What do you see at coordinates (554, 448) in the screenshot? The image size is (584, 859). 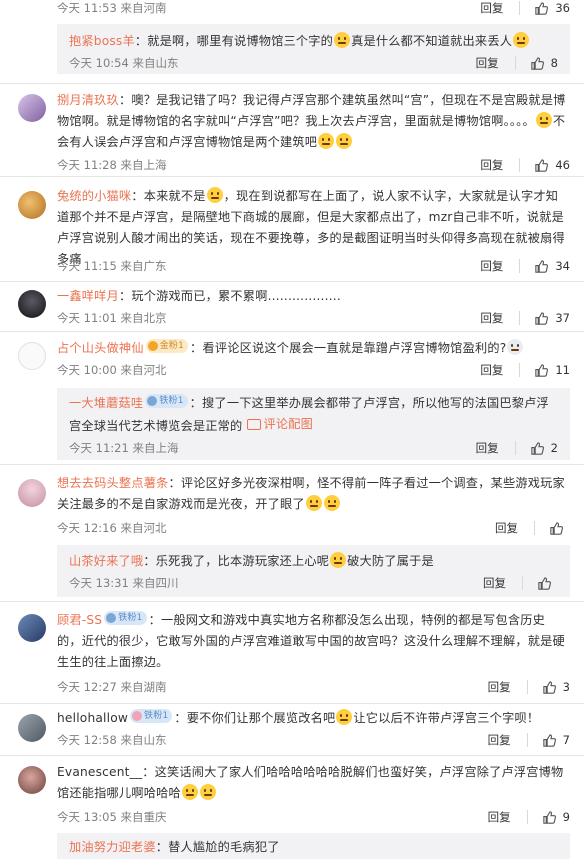 I see `like-count: 2` at bounding box center [554, 448].